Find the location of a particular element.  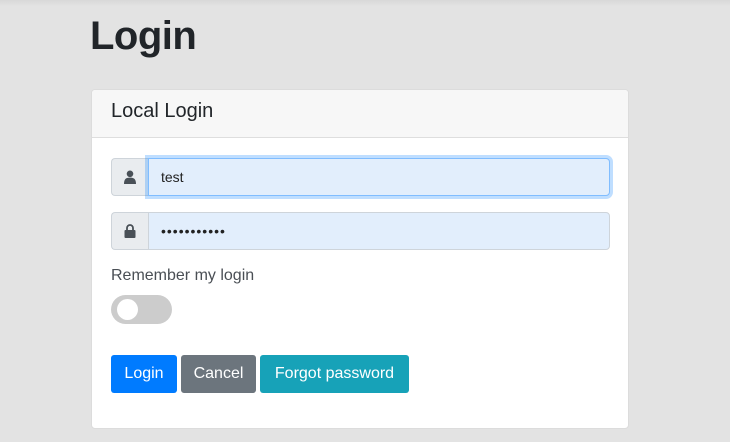

remember-label: Remember my login is located at coordinates (183, 275).